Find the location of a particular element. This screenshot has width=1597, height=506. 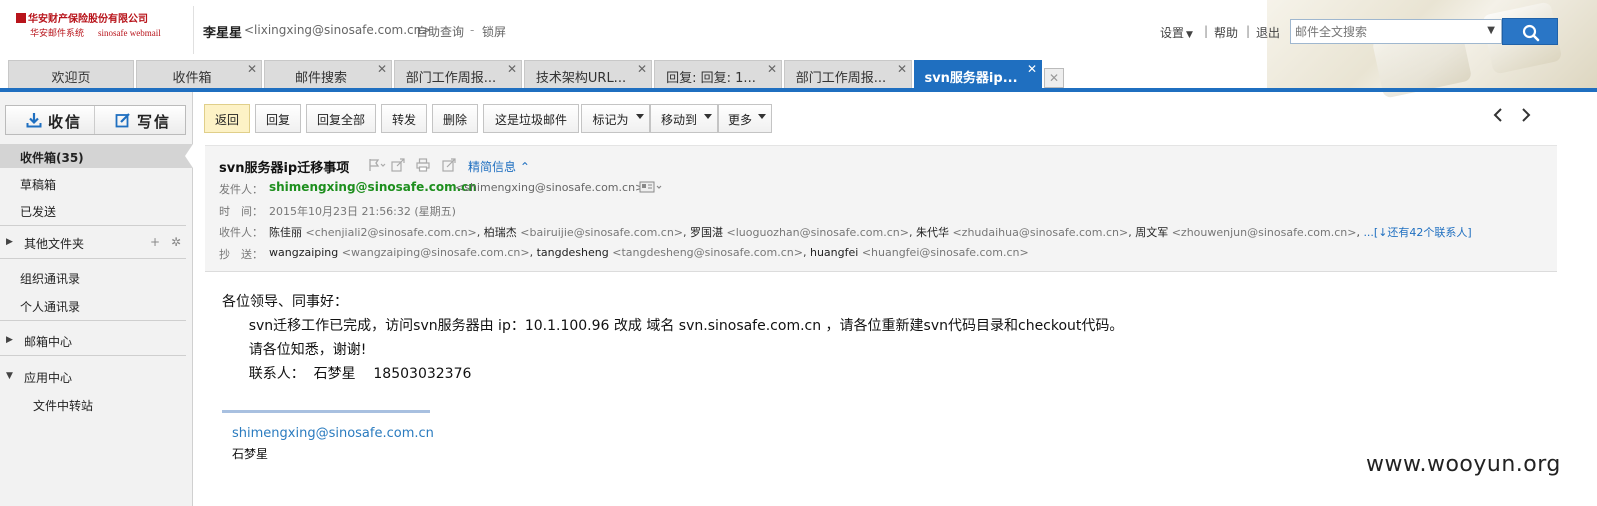

sidebar-item-inbox: 收件箱(35) is located at coordinates (96, 156).